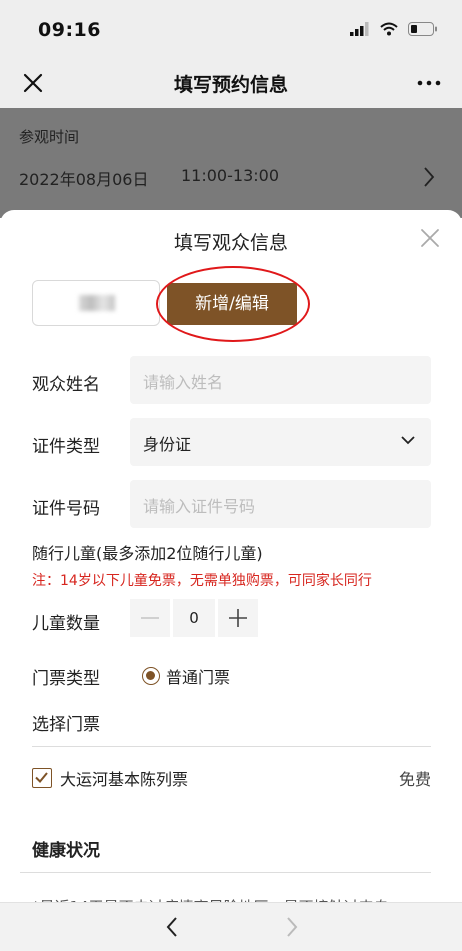  Describe the element at coordinates (202, 581) in the screenshot. I see `children-note: 注：14岁以下儿童免票，无需单独购票，可同家长同行` at that location.